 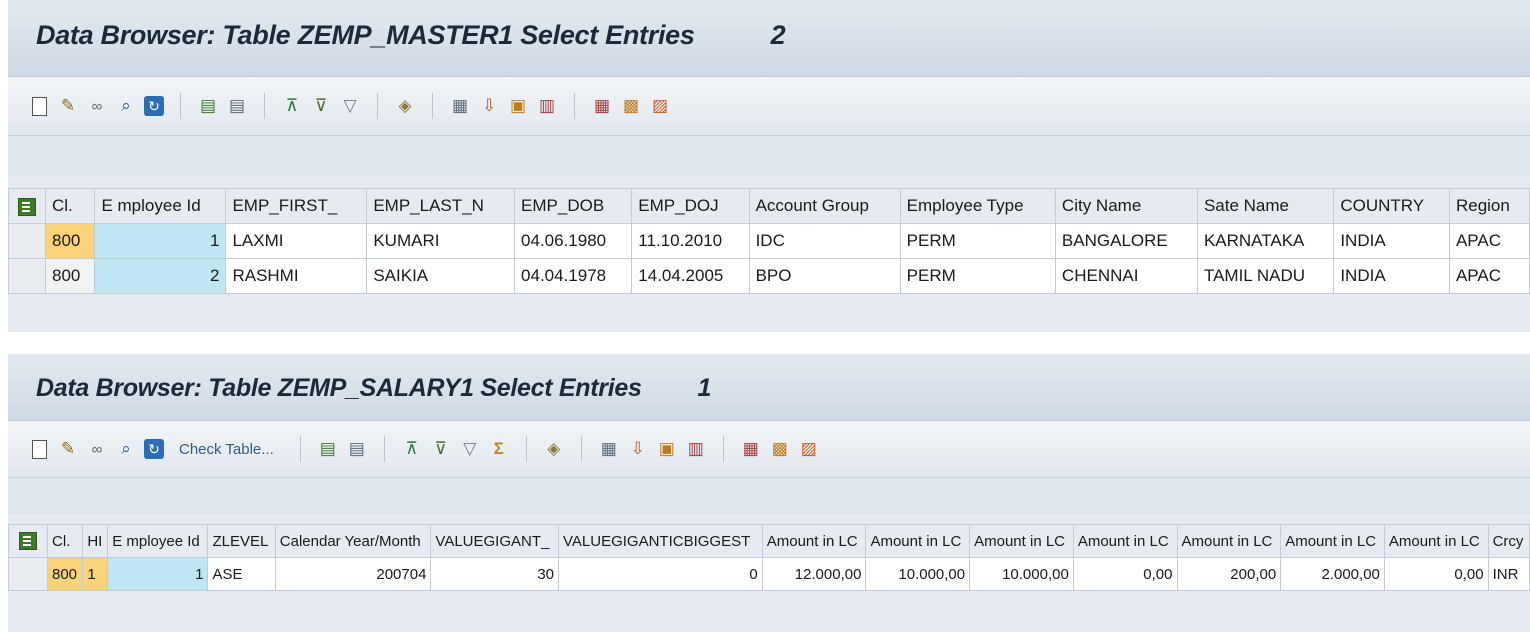 I want to click on column-header: VALUEGIGANT_, so click(x=495, y=541).